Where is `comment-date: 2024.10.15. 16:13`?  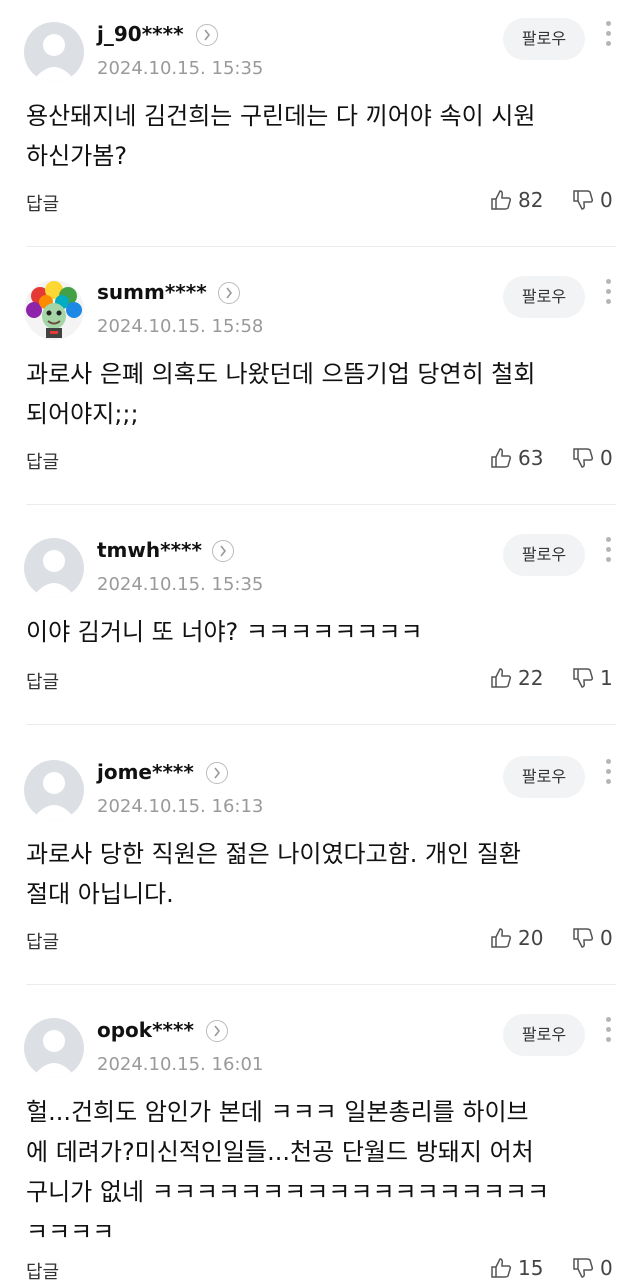
comment-date: 2024.10.15. 16:13 is located at coordinates (180, 806).